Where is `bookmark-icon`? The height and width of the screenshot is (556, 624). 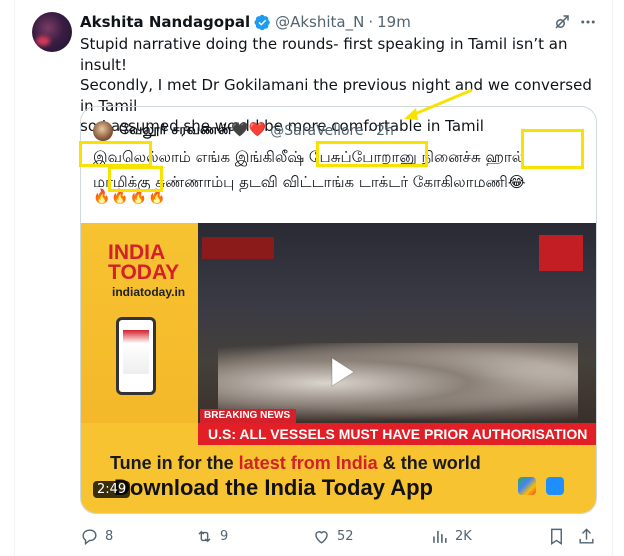
bookmark-icon is located at coordinates (556, 536).